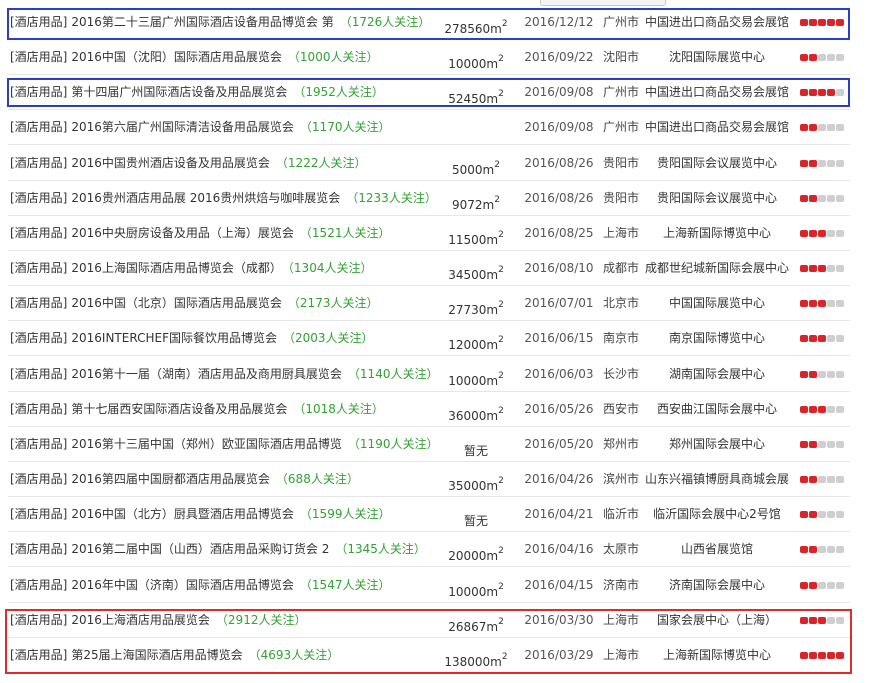 This screenshot has width=878, height=683. Describe the element at coordinates (182, 514) in the screenshot. I see `exhibition-name-link: 2016中国（北方）厨具暨酒店用品博览会` at that location.